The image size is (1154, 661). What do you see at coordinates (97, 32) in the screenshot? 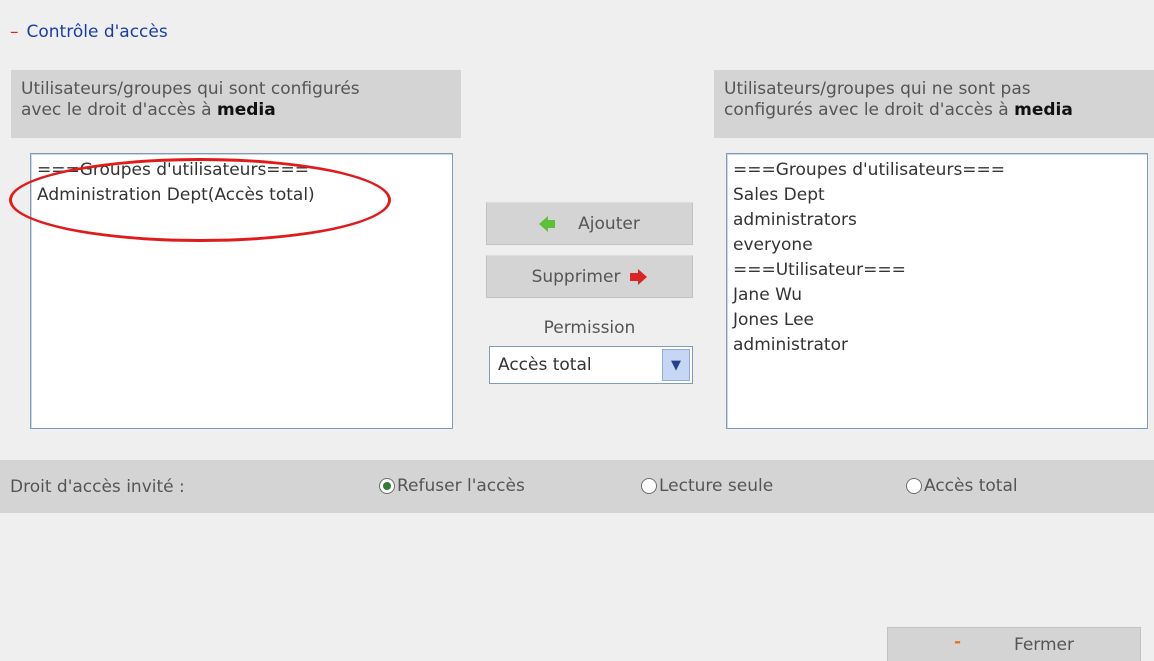
I see `section-title: Contrôle d'accès` at bounding box center [97, 32].